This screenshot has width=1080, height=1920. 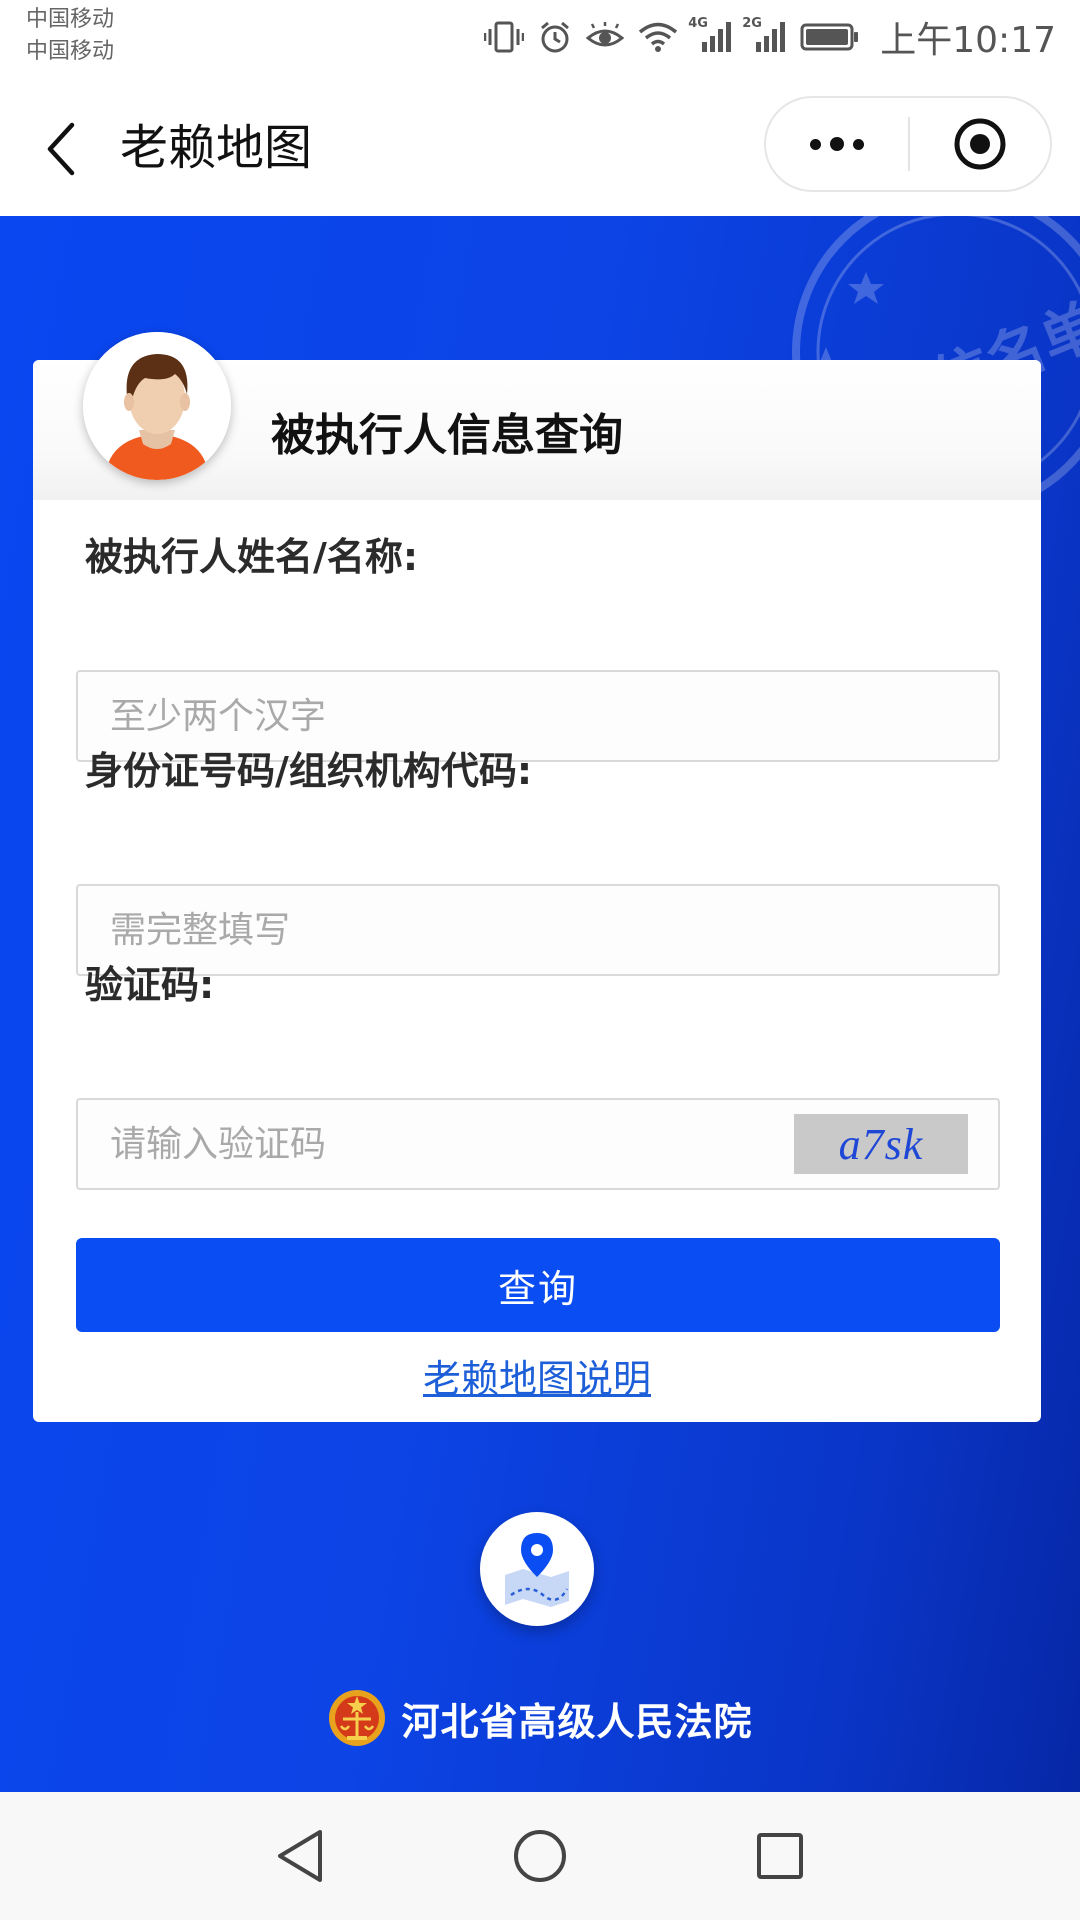 I want to click on signal-4g: 4G, so click(x=710, y=35).